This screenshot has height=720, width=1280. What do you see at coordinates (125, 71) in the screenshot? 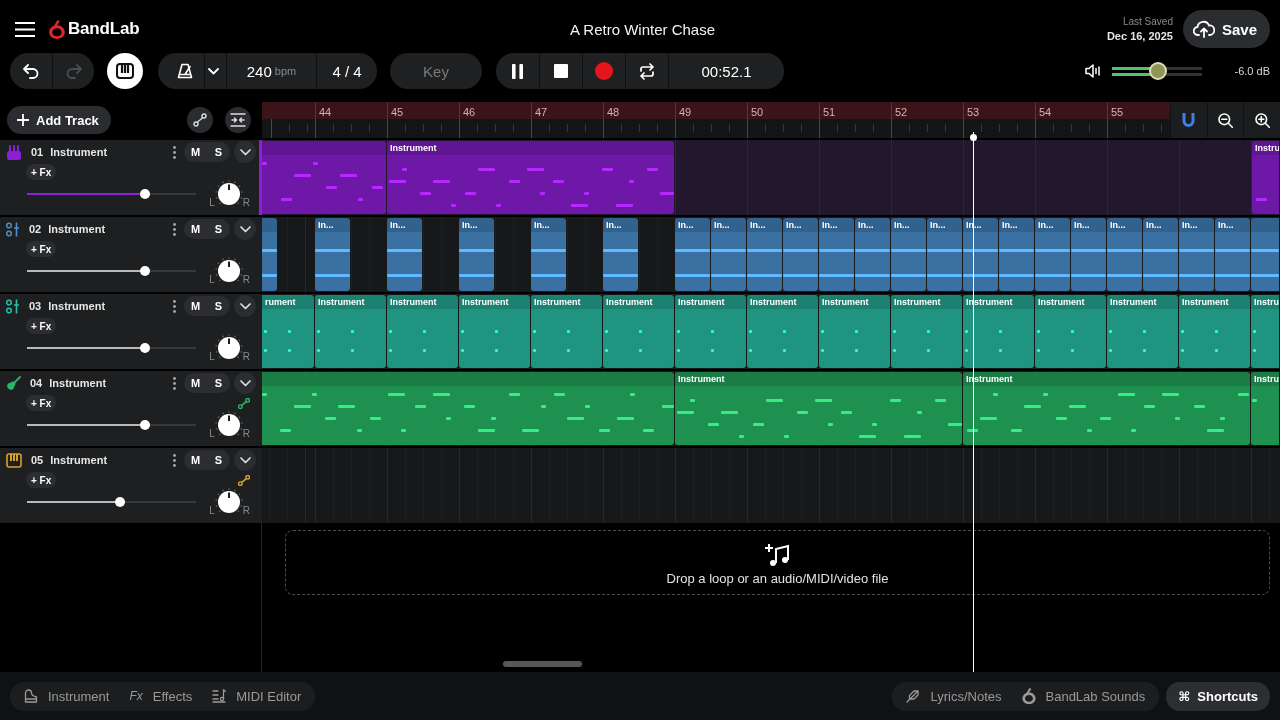
I see `keyboard-button` at bounding box center [125, 71].